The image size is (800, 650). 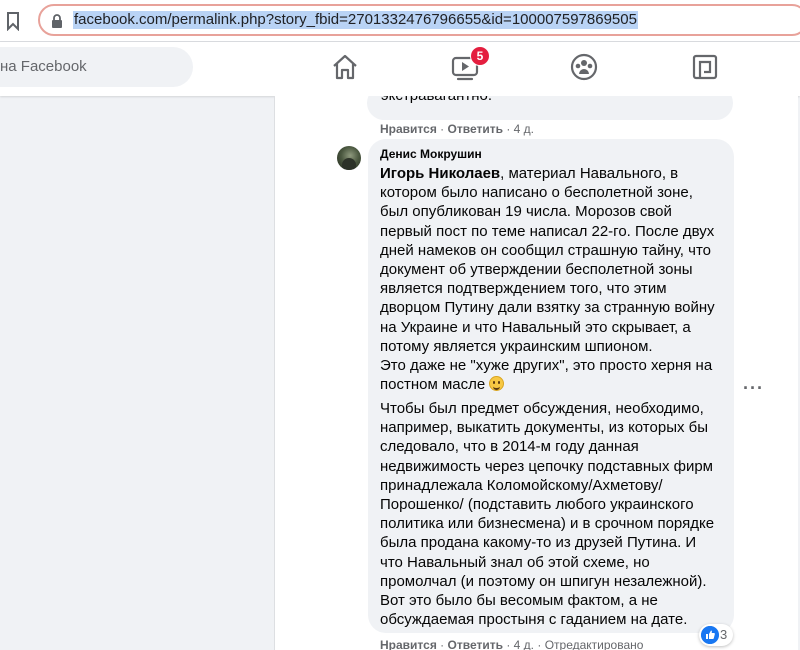 What do you see at coordinates (516, 346) in the screenshot?
I see `comment-line: потому является украинским шпионом.` at bounding box center [516, 346].